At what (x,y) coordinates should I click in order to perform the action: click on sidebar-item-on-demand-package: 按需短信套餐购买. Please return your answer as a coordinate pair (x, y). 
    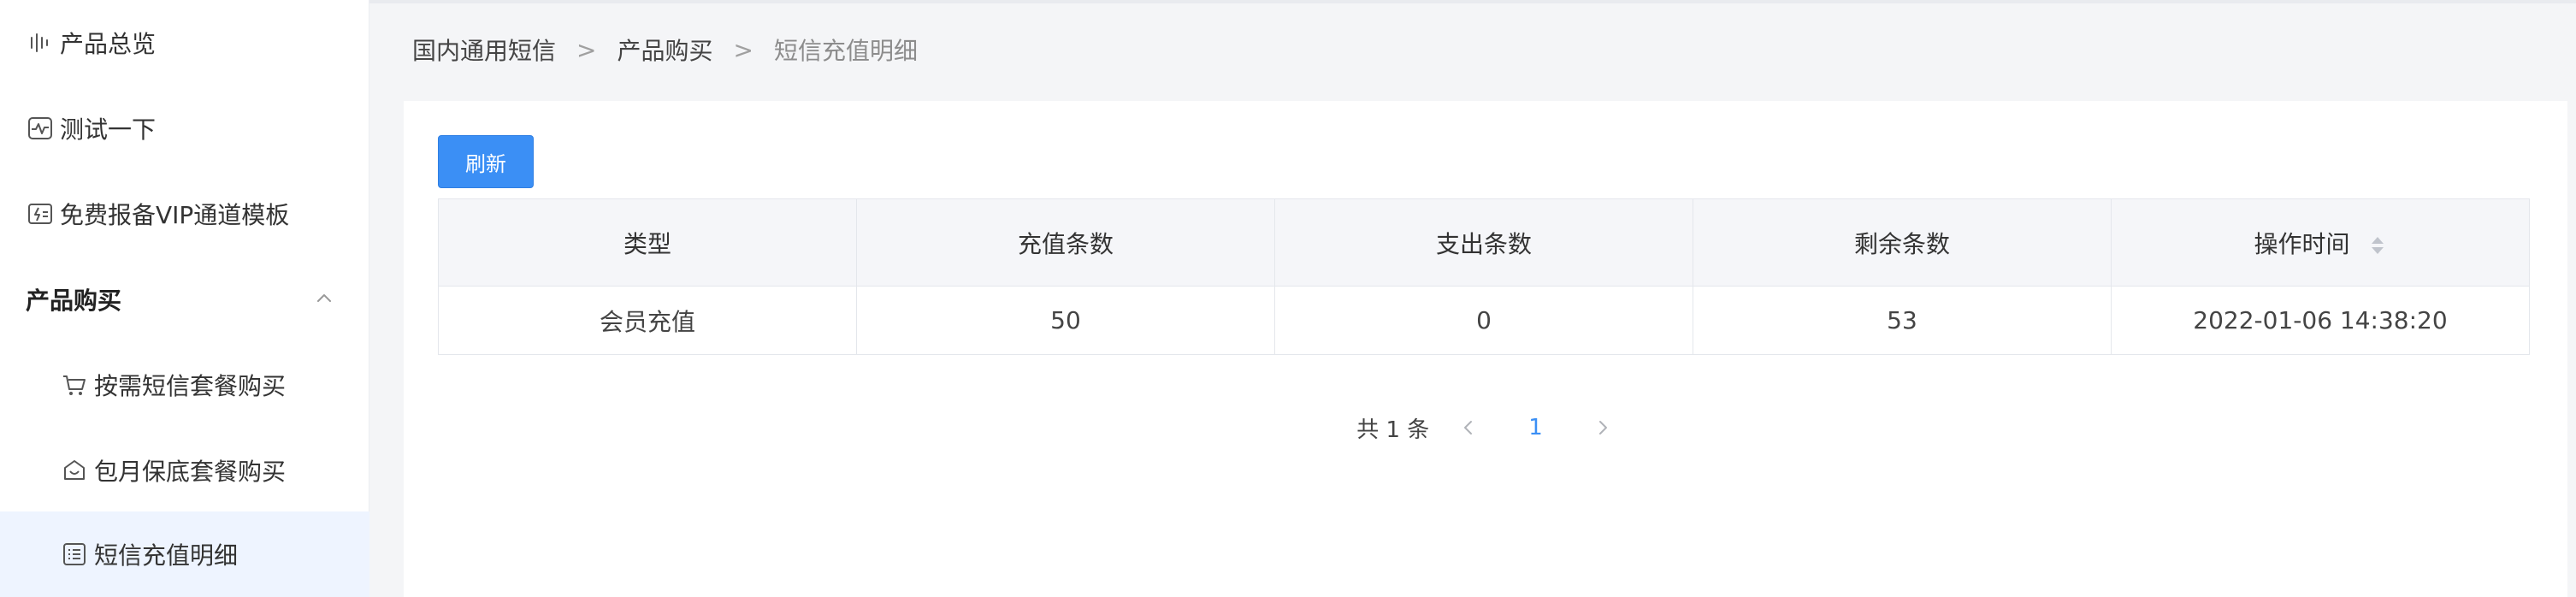
    Looking at the image, I should click on (184, 385).